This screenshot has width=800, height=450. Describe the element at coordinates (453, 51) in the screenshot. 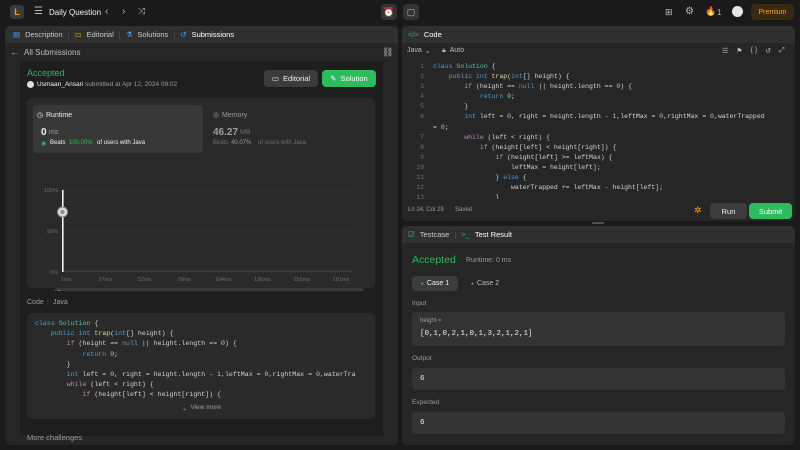

I see `auto-mode: 🔒︎ Auto` at that location.